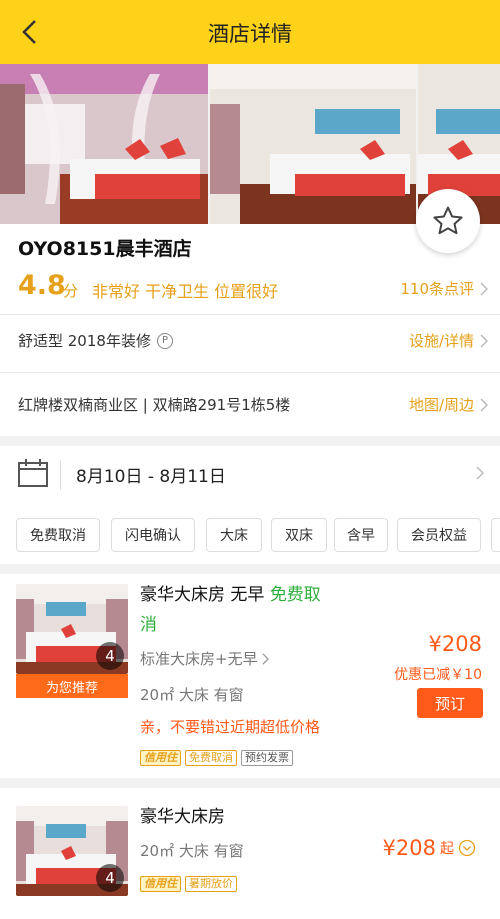  I want to click on star-icon, so click(448, 220).